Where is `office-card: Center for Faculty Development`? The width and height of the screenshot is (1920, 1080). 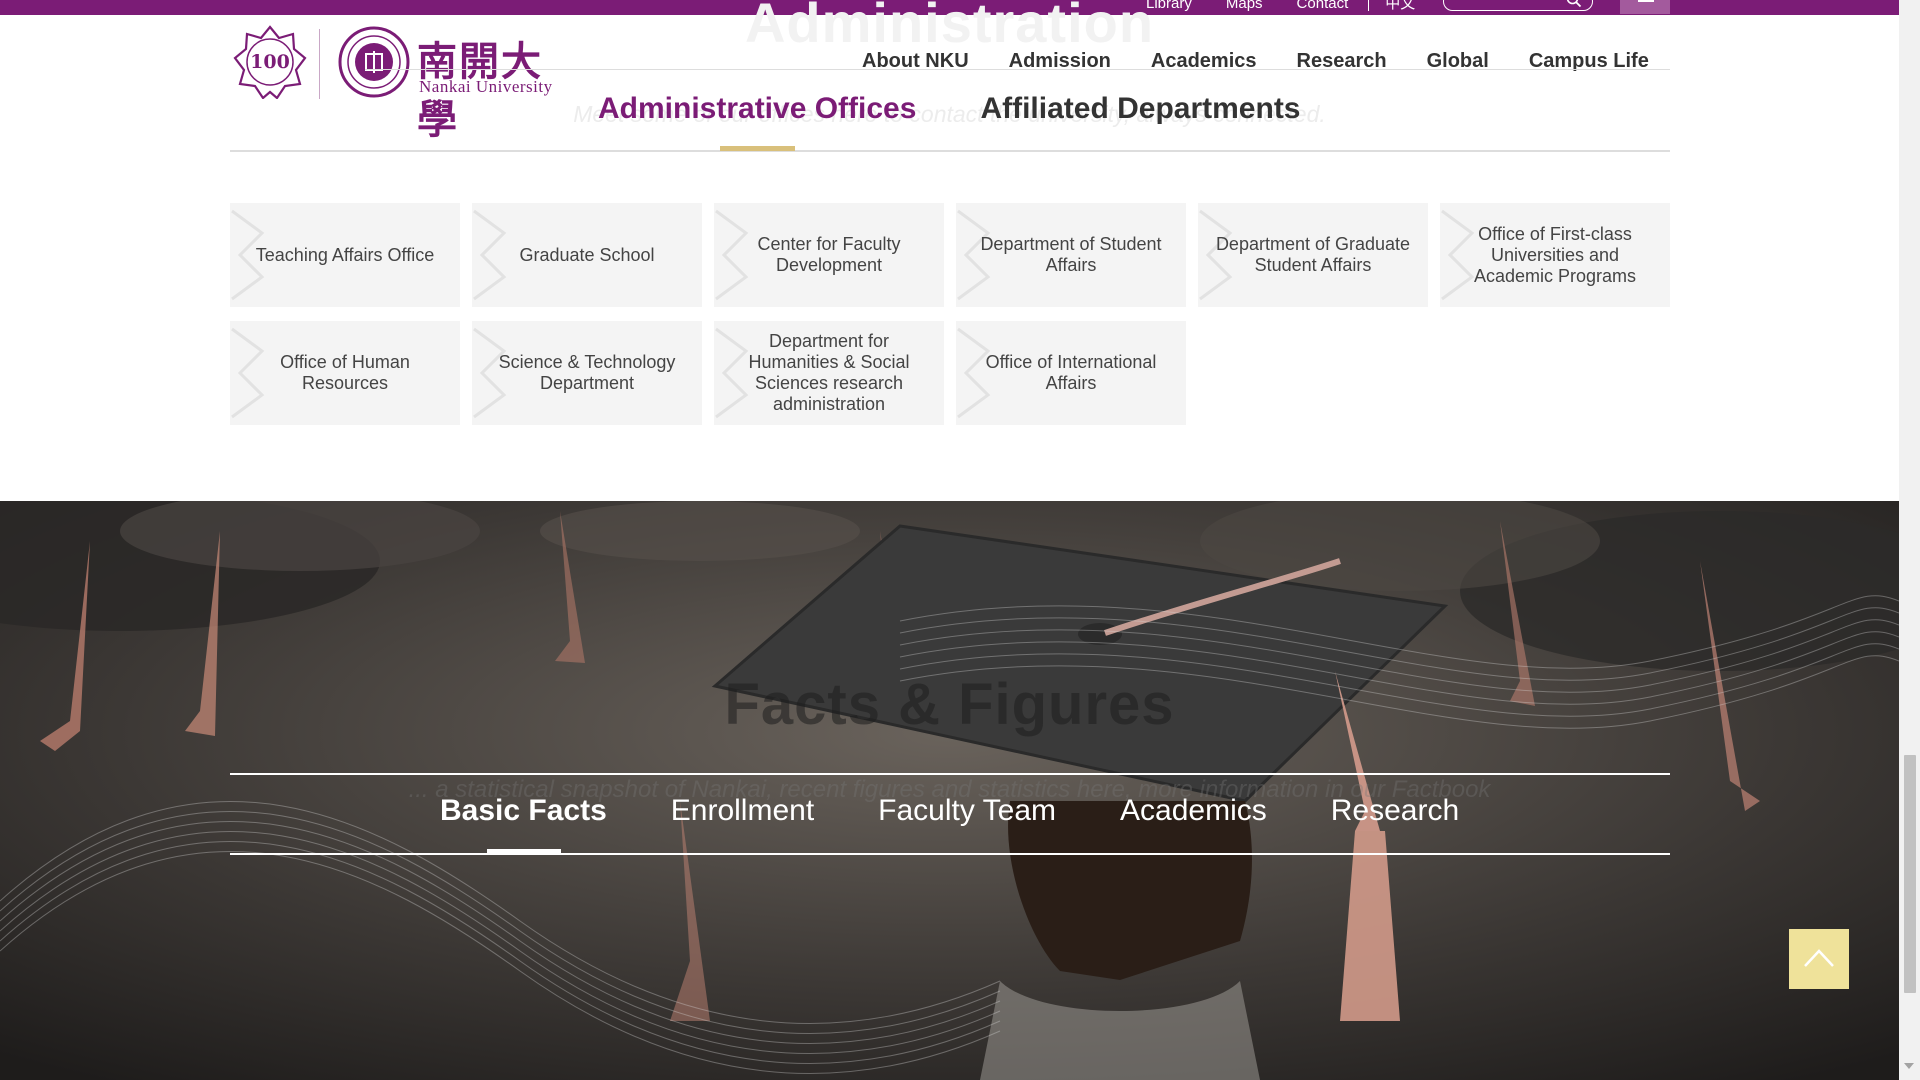 office-card: Center for Faculty Development is located at coordinates (829, 255).